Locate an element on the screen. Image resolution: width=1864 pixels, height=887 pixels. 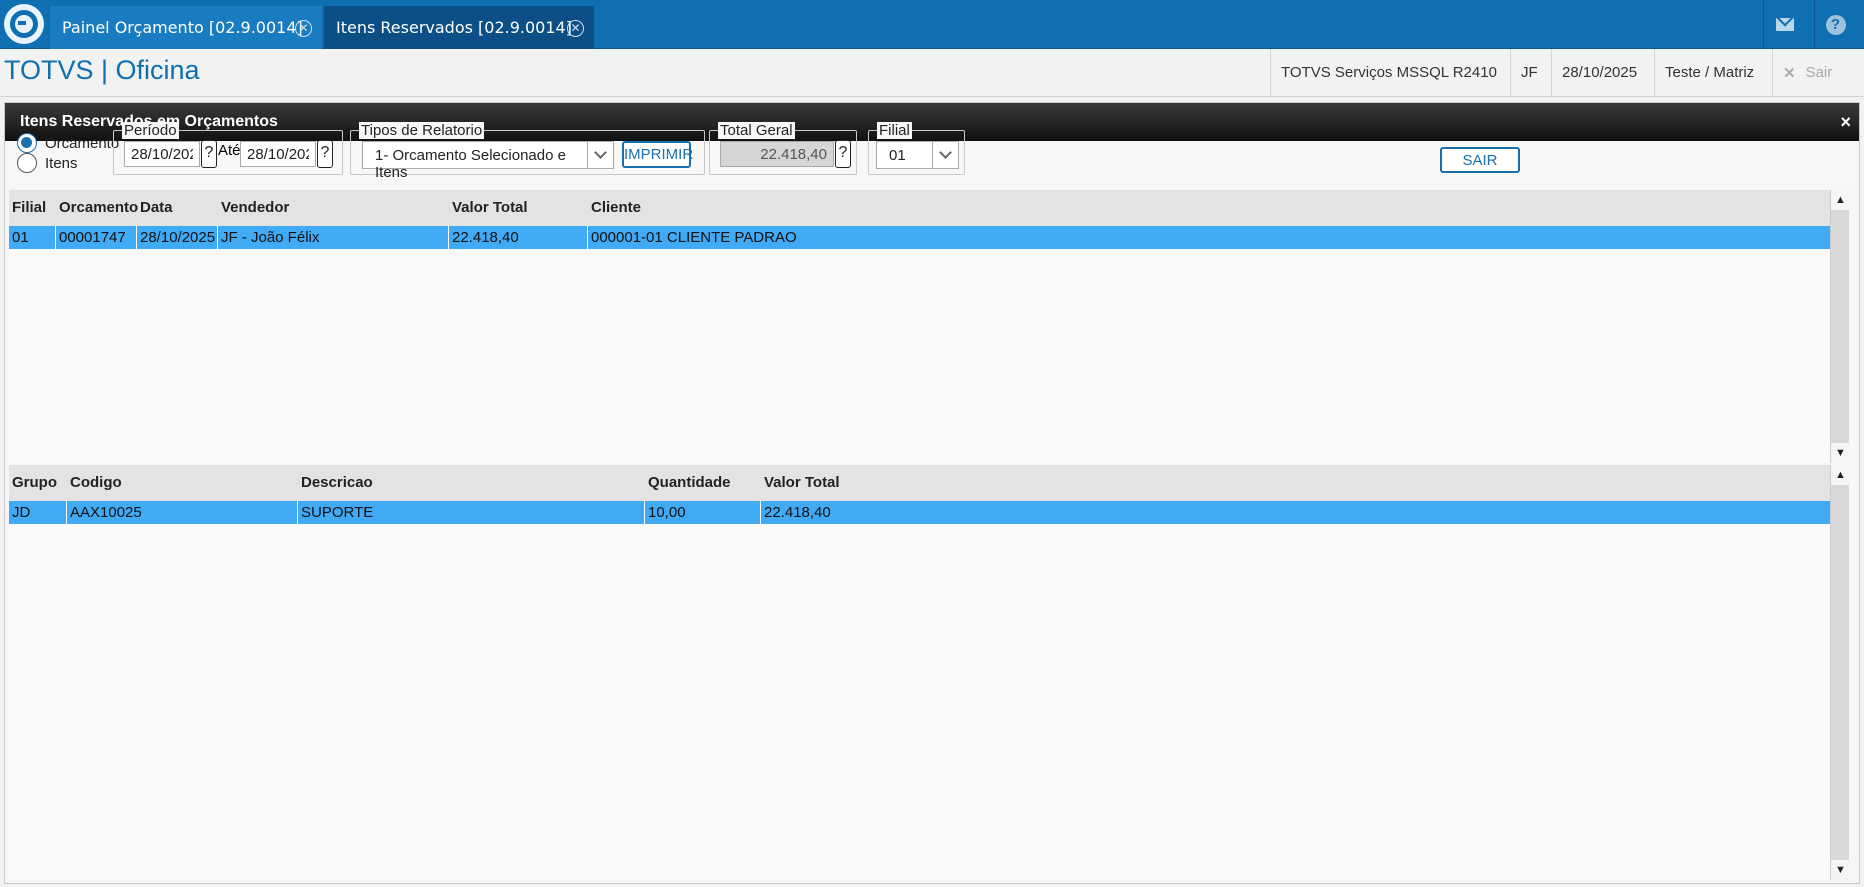
table-row: JD AAX10025 SUPORTE 10,00 22.418,40 is located at coordinates (919, 512).